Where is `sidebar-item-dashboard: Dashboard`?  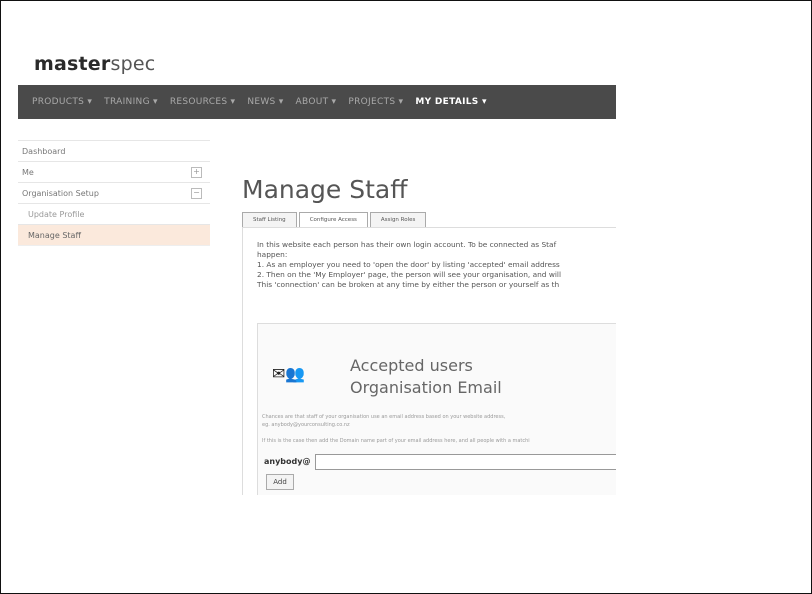
sidebar-item-dashboard: Dashboard is located at coordinates (114, 150).